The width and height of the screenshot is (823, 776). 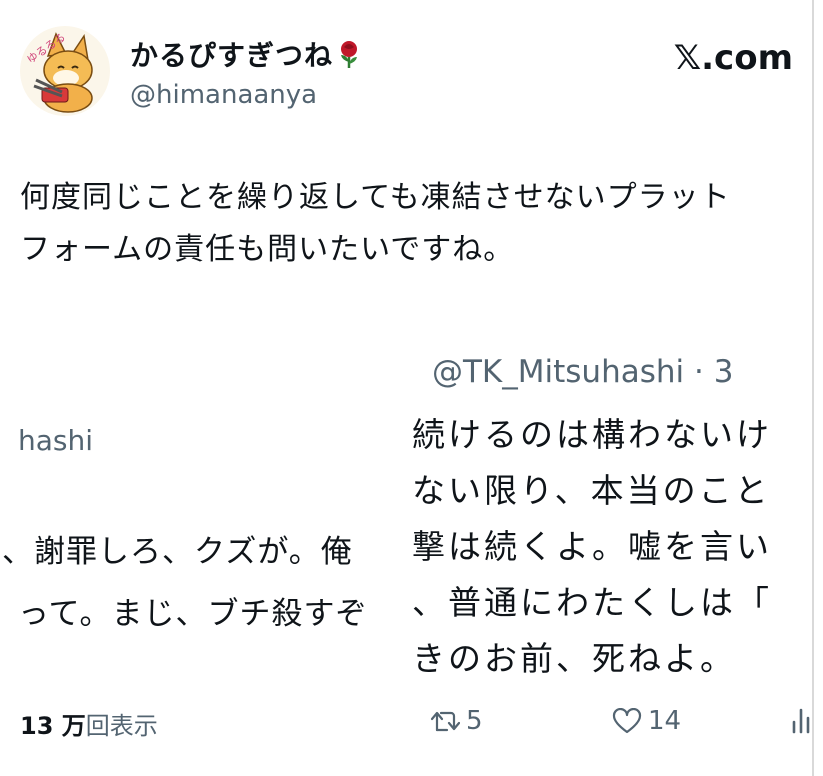 I want to click on post-text-line: フォームの責任も問いたいですね。, so click(x=267, y=249).